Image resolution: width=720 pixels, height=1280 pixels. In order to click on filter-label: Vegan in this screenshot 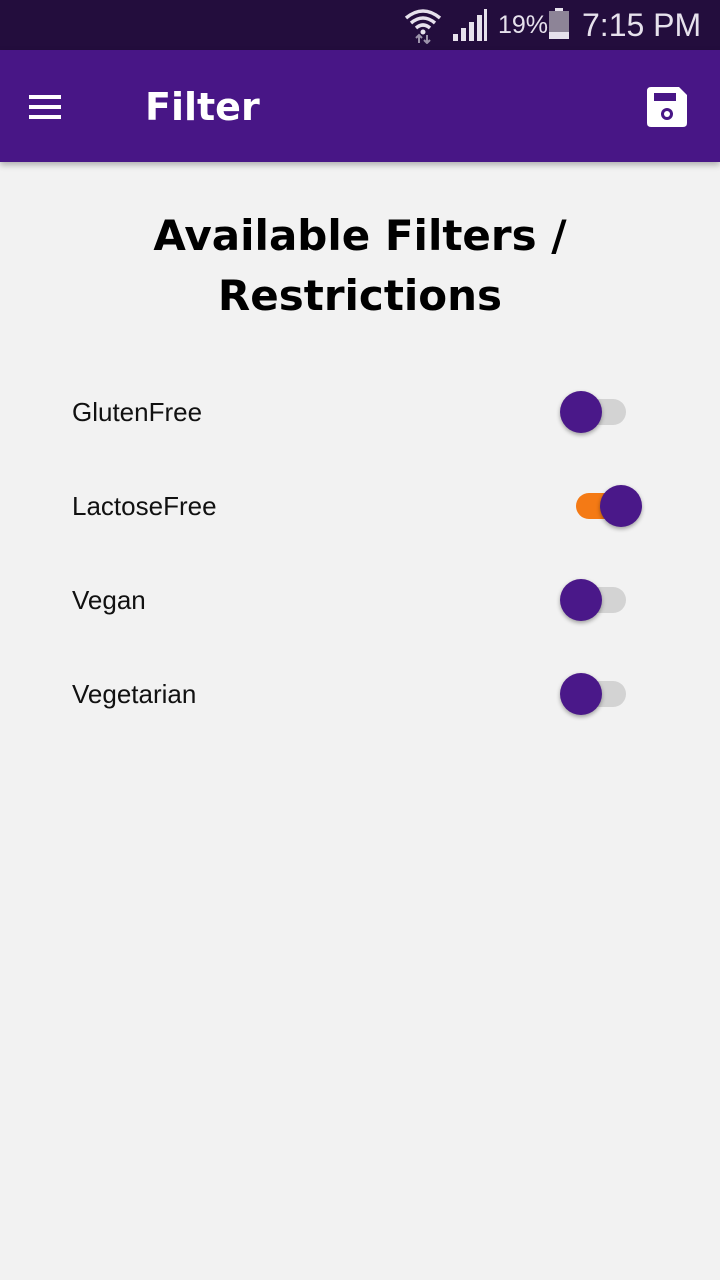, I will do `click(109, 600)`.